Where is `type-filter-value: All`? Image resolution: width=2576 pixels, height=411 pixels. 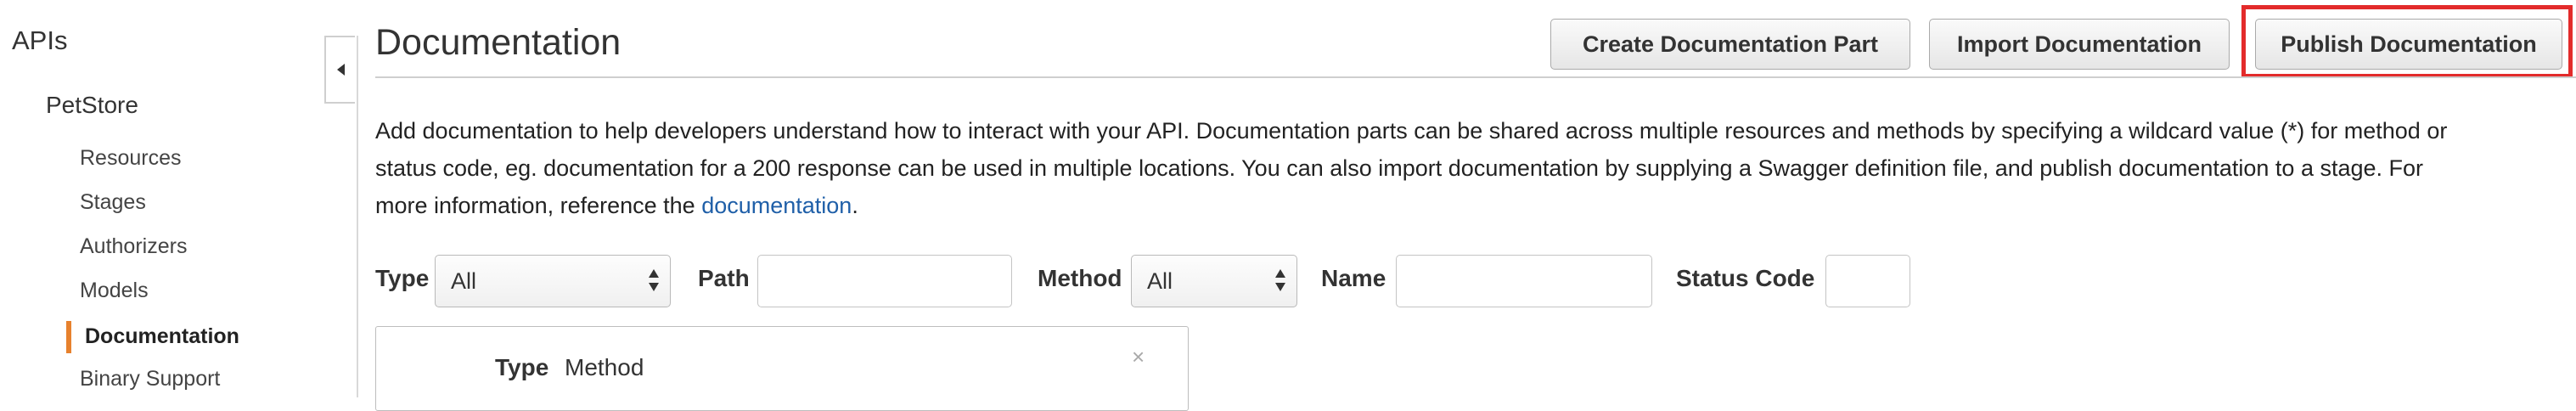 type-filter-value: All is located at coordinates (464, 280).